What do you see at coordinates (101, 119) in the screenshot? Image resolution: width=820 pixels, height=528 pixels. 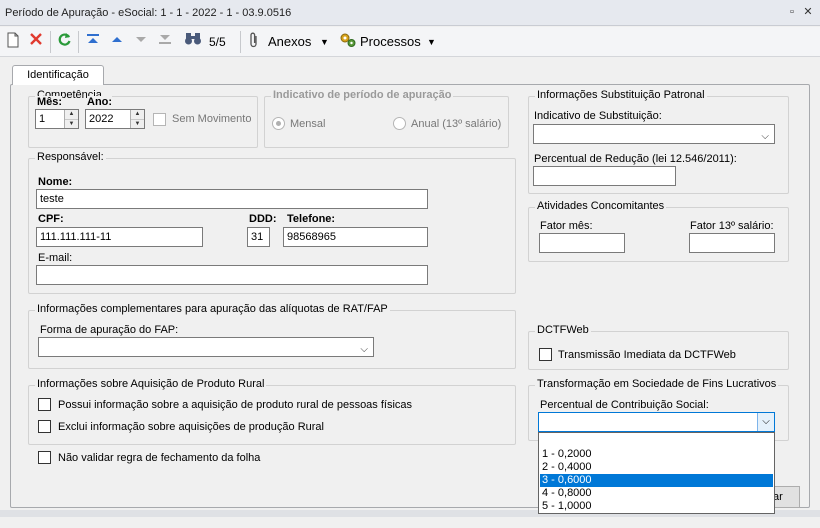 I see `ano-value: 2022` at bounding box center [101, 119].